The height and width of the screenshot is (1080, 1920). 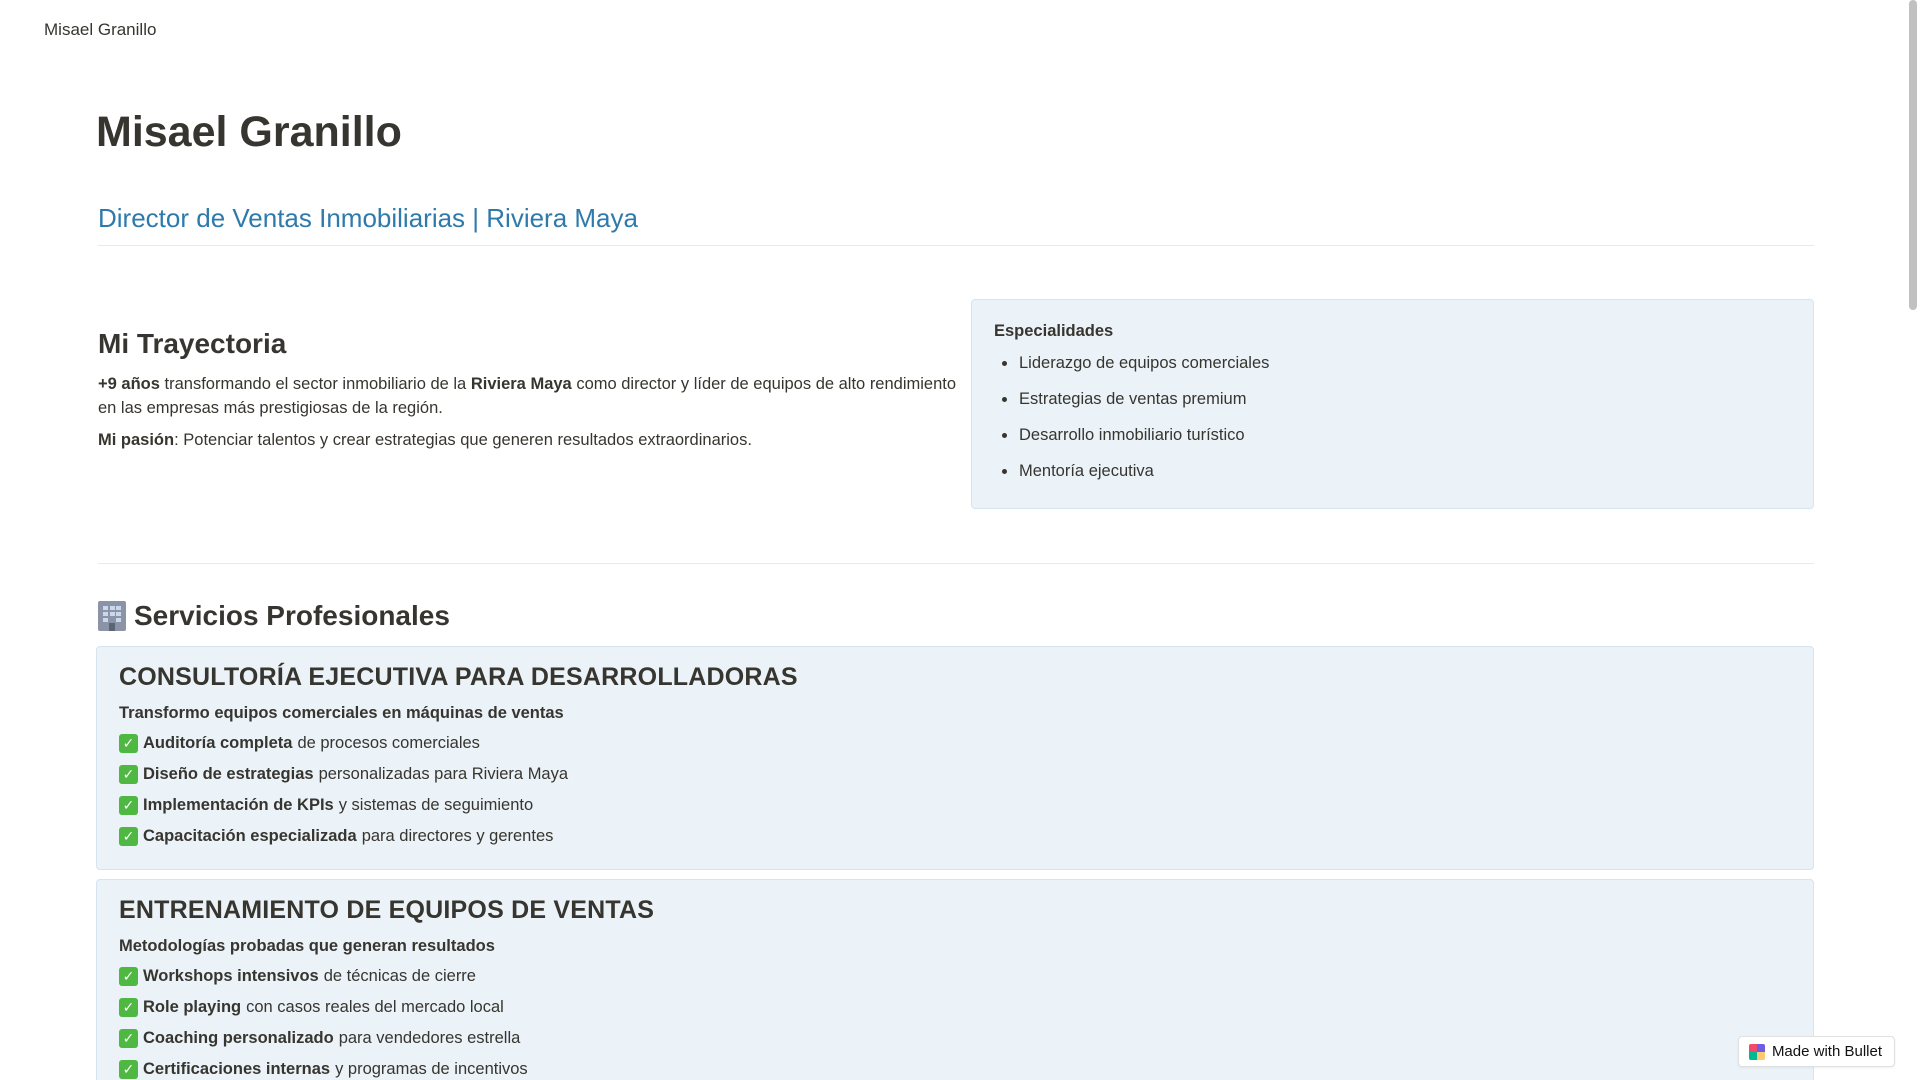 What do you see at coordinates (1913, 540) in the screenshot?
I see `scrollbar` at bounding box center [1913, 540].